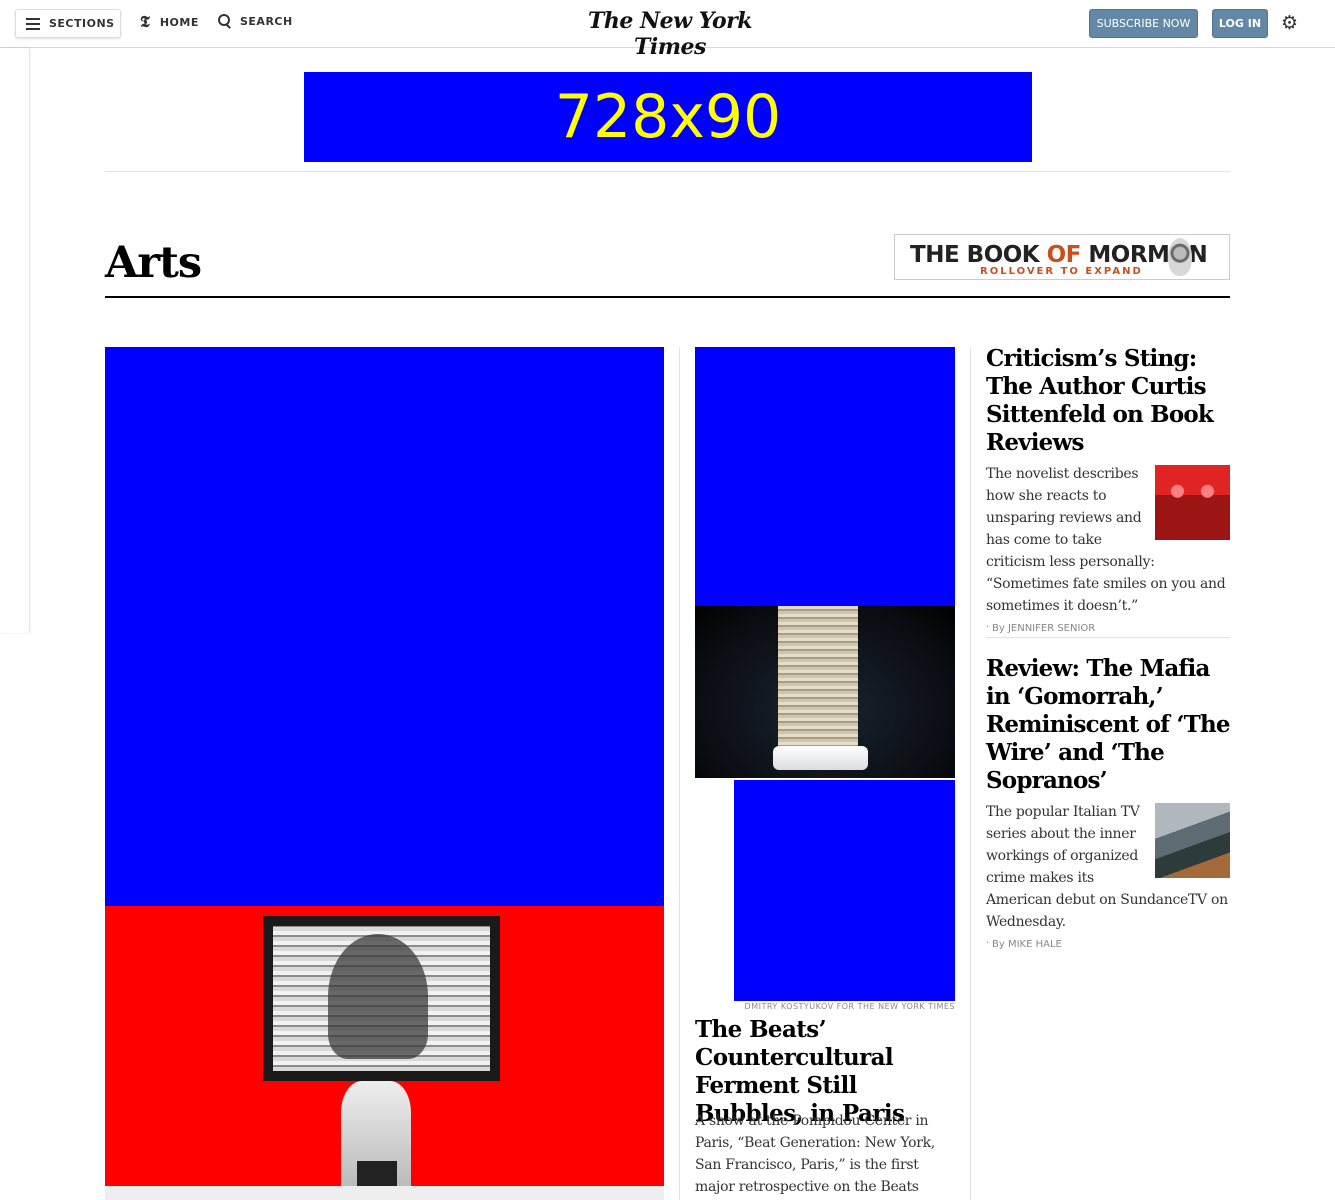 The height and width of the screenshot is (1200, 1335). I want to click on figure-legs, so click(377, 1173).